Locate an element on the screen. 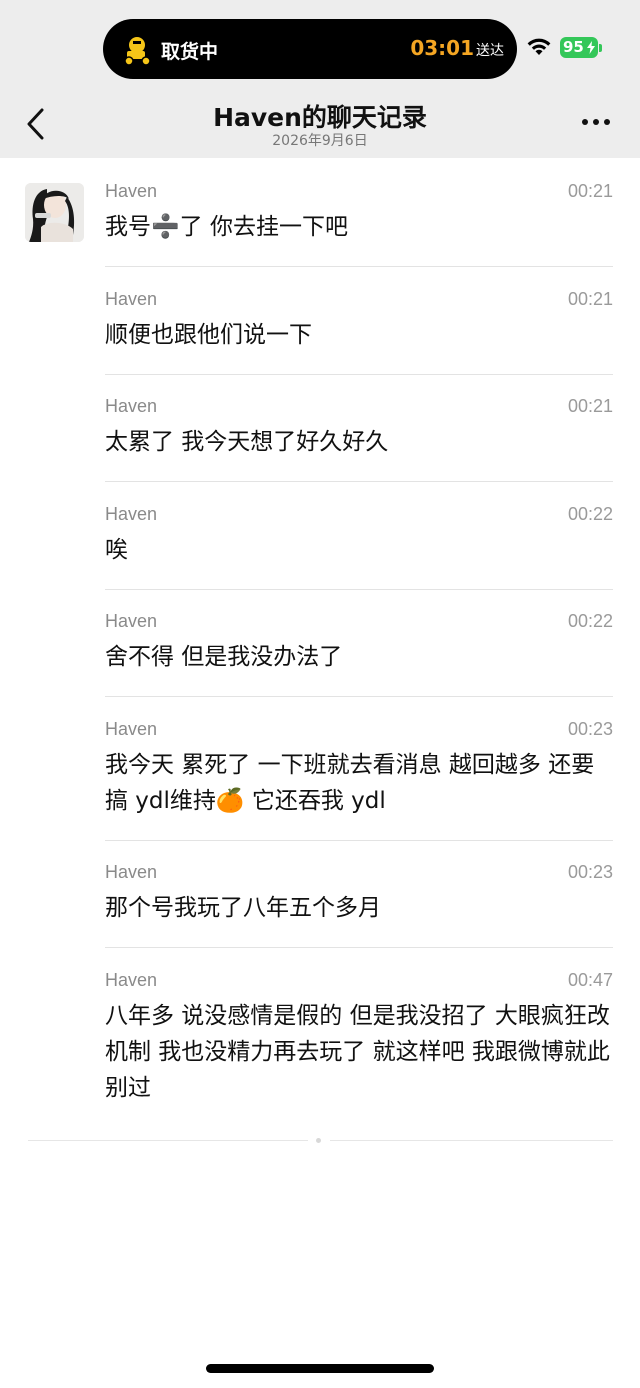  charging-bolt-icon is located at coordinates (591, 47).